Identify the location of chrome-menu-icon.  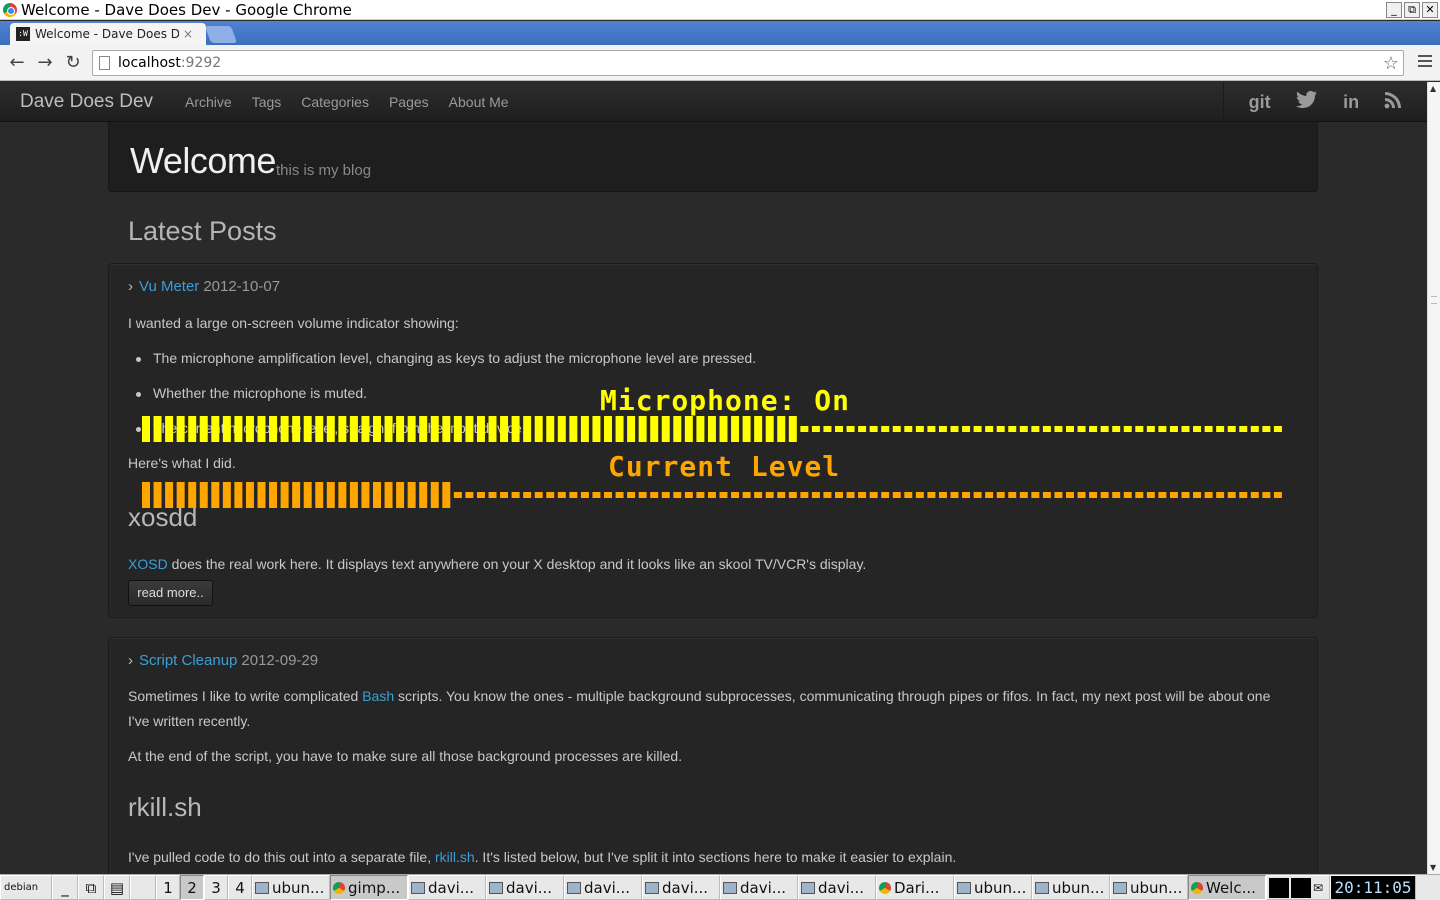
(1425, 62).